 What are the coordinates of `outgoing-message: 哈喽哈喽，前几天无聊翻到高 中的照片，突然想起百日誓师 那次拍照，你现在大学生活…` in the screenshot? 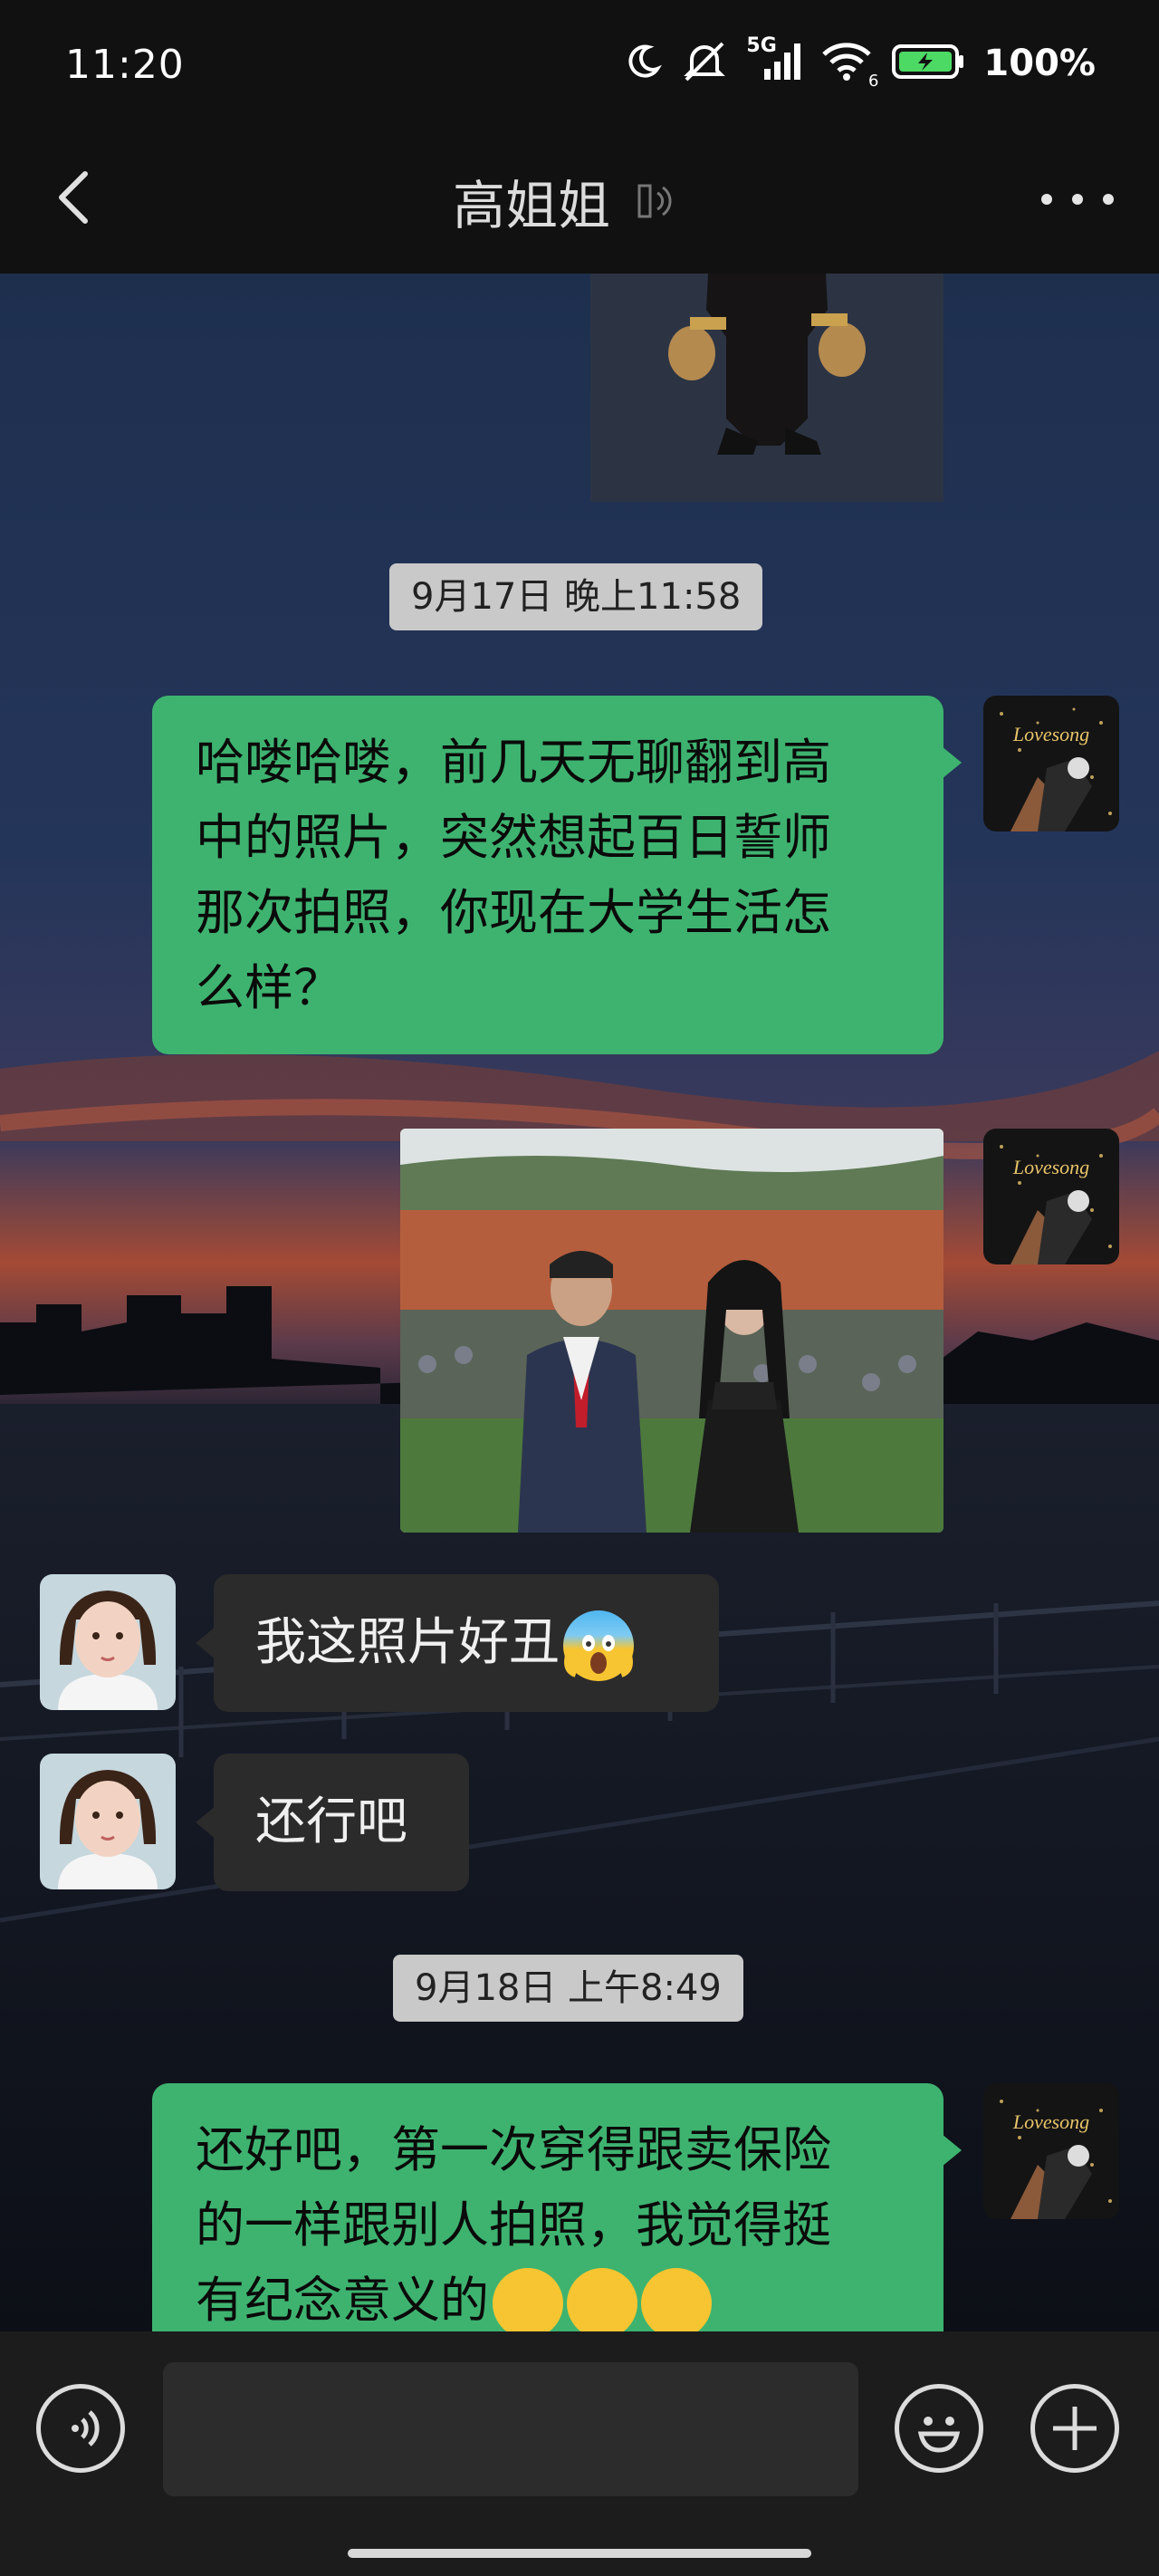 It's located at (557, 875).